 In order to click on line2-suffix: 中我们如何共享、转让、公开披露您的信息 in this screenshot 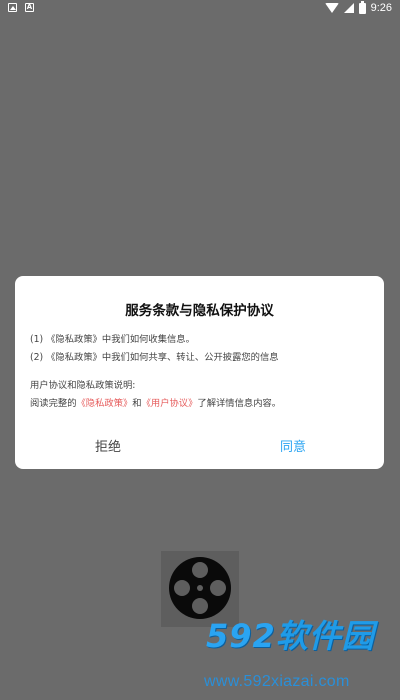, I will do `click(190, 357)`.